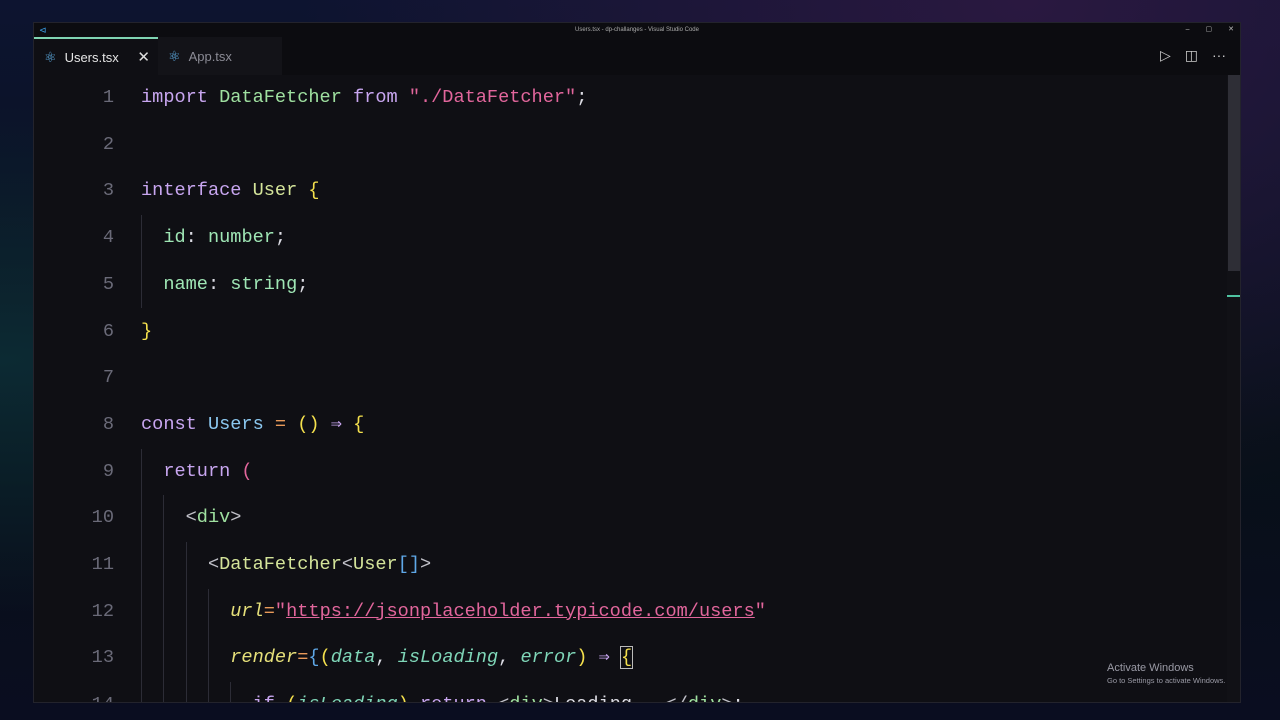 The width and height of the screenshot is (1280, 720). What do you see at coordinates (185, 284) in the screenshot?
I see `code-token-prop: name` at bounding box center [185, 284].